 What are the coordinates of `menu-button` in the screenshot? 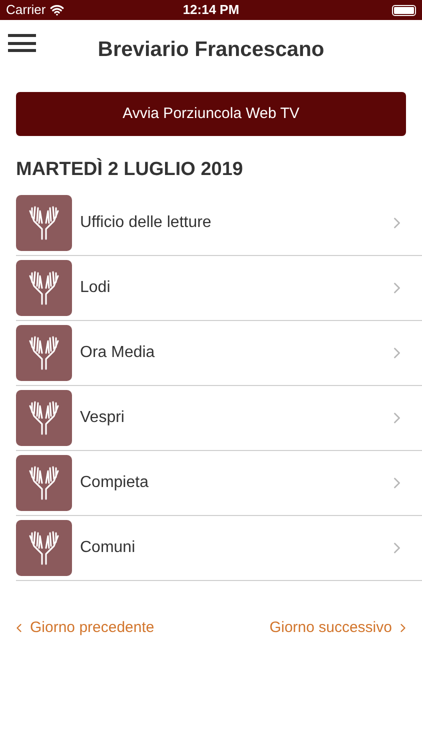 It's located at (22, 43).